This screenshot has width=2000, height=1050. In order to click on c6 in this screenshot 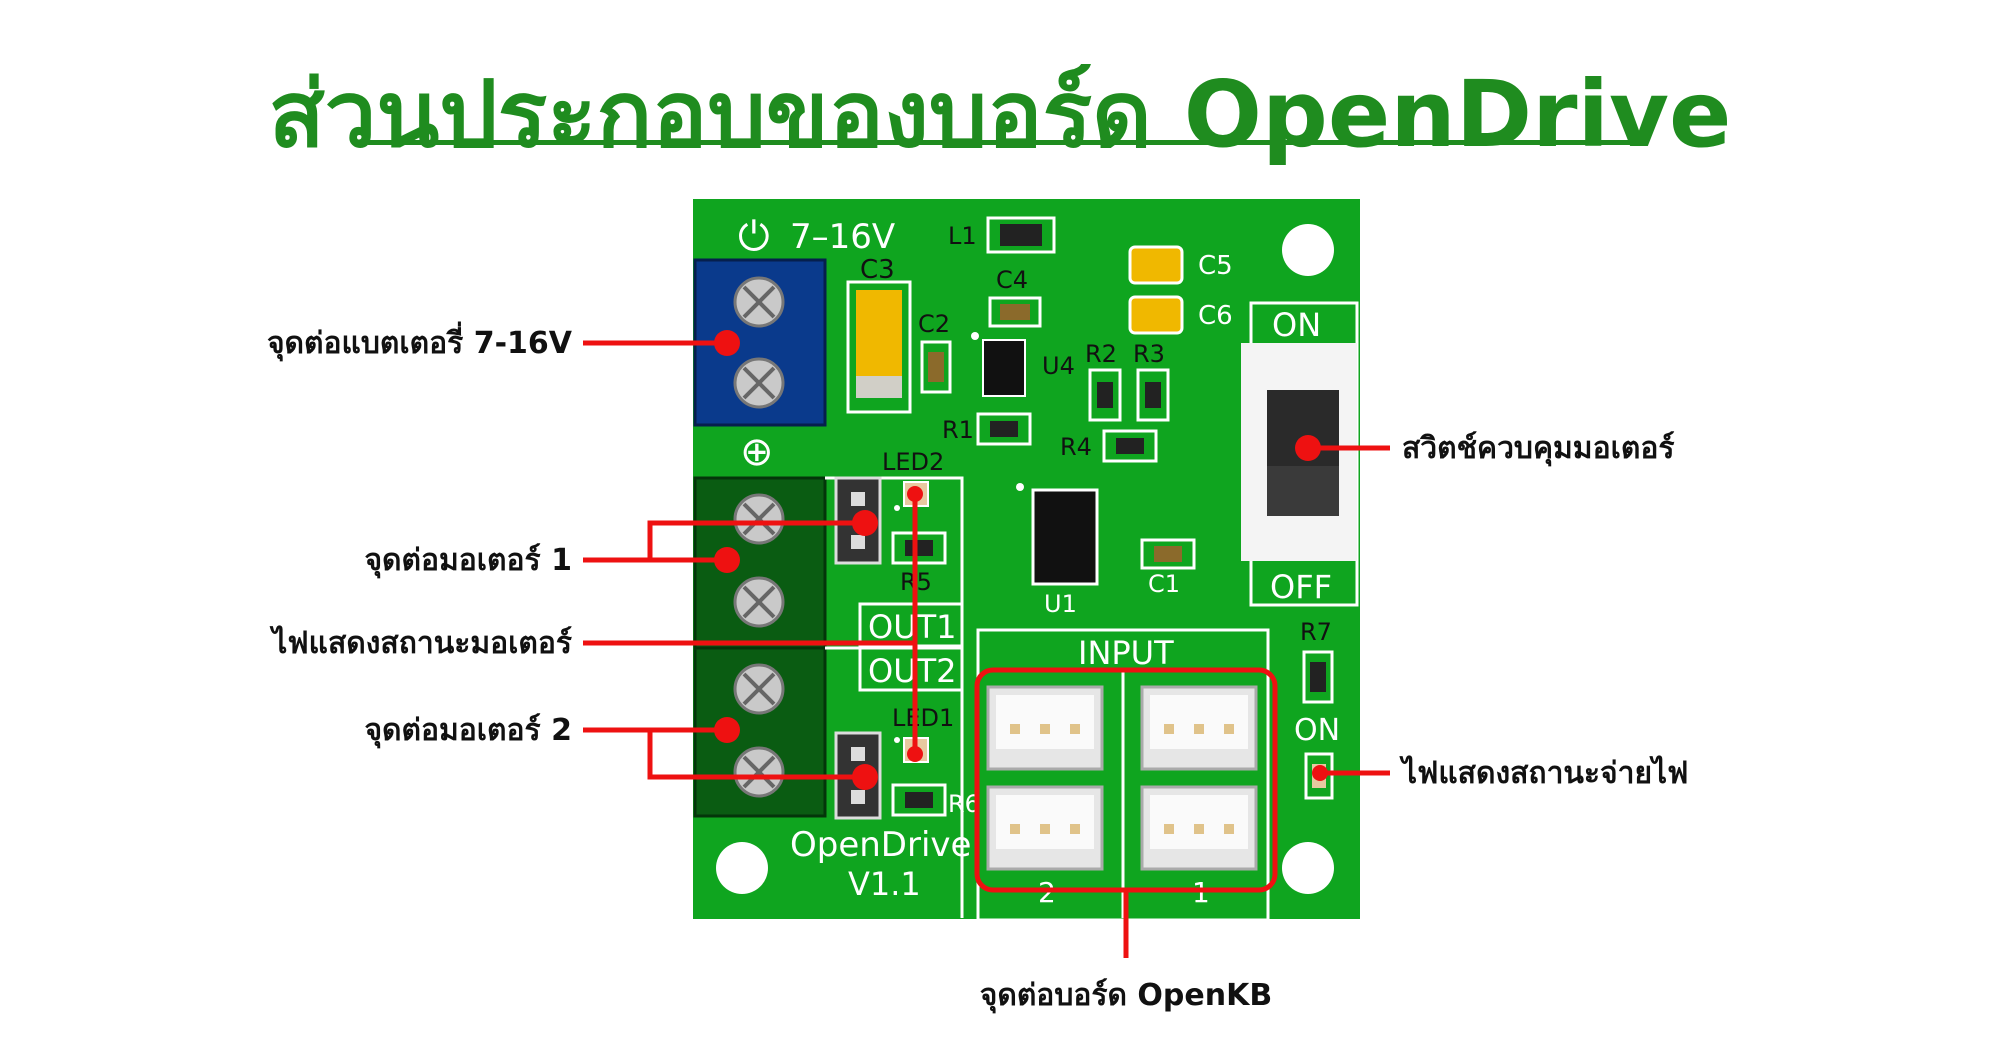, I will do `click(1156, 315)`.